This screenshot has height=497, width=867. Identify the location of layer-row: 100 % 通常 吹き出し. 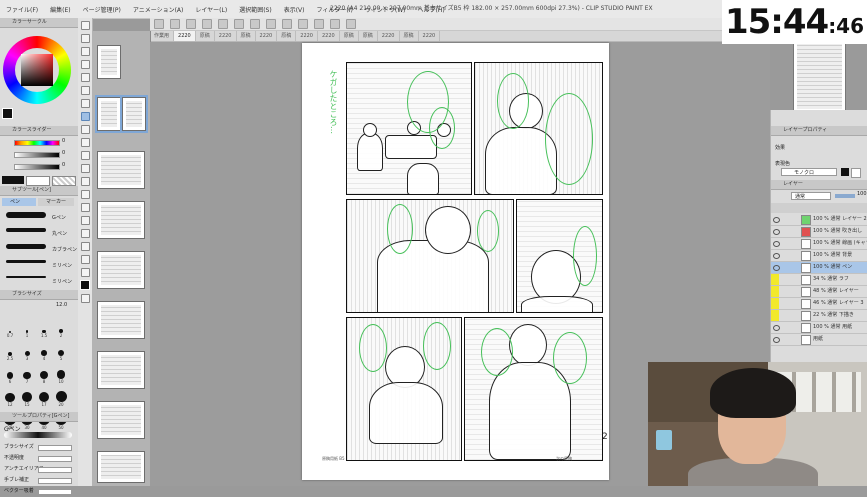
(819, 232).